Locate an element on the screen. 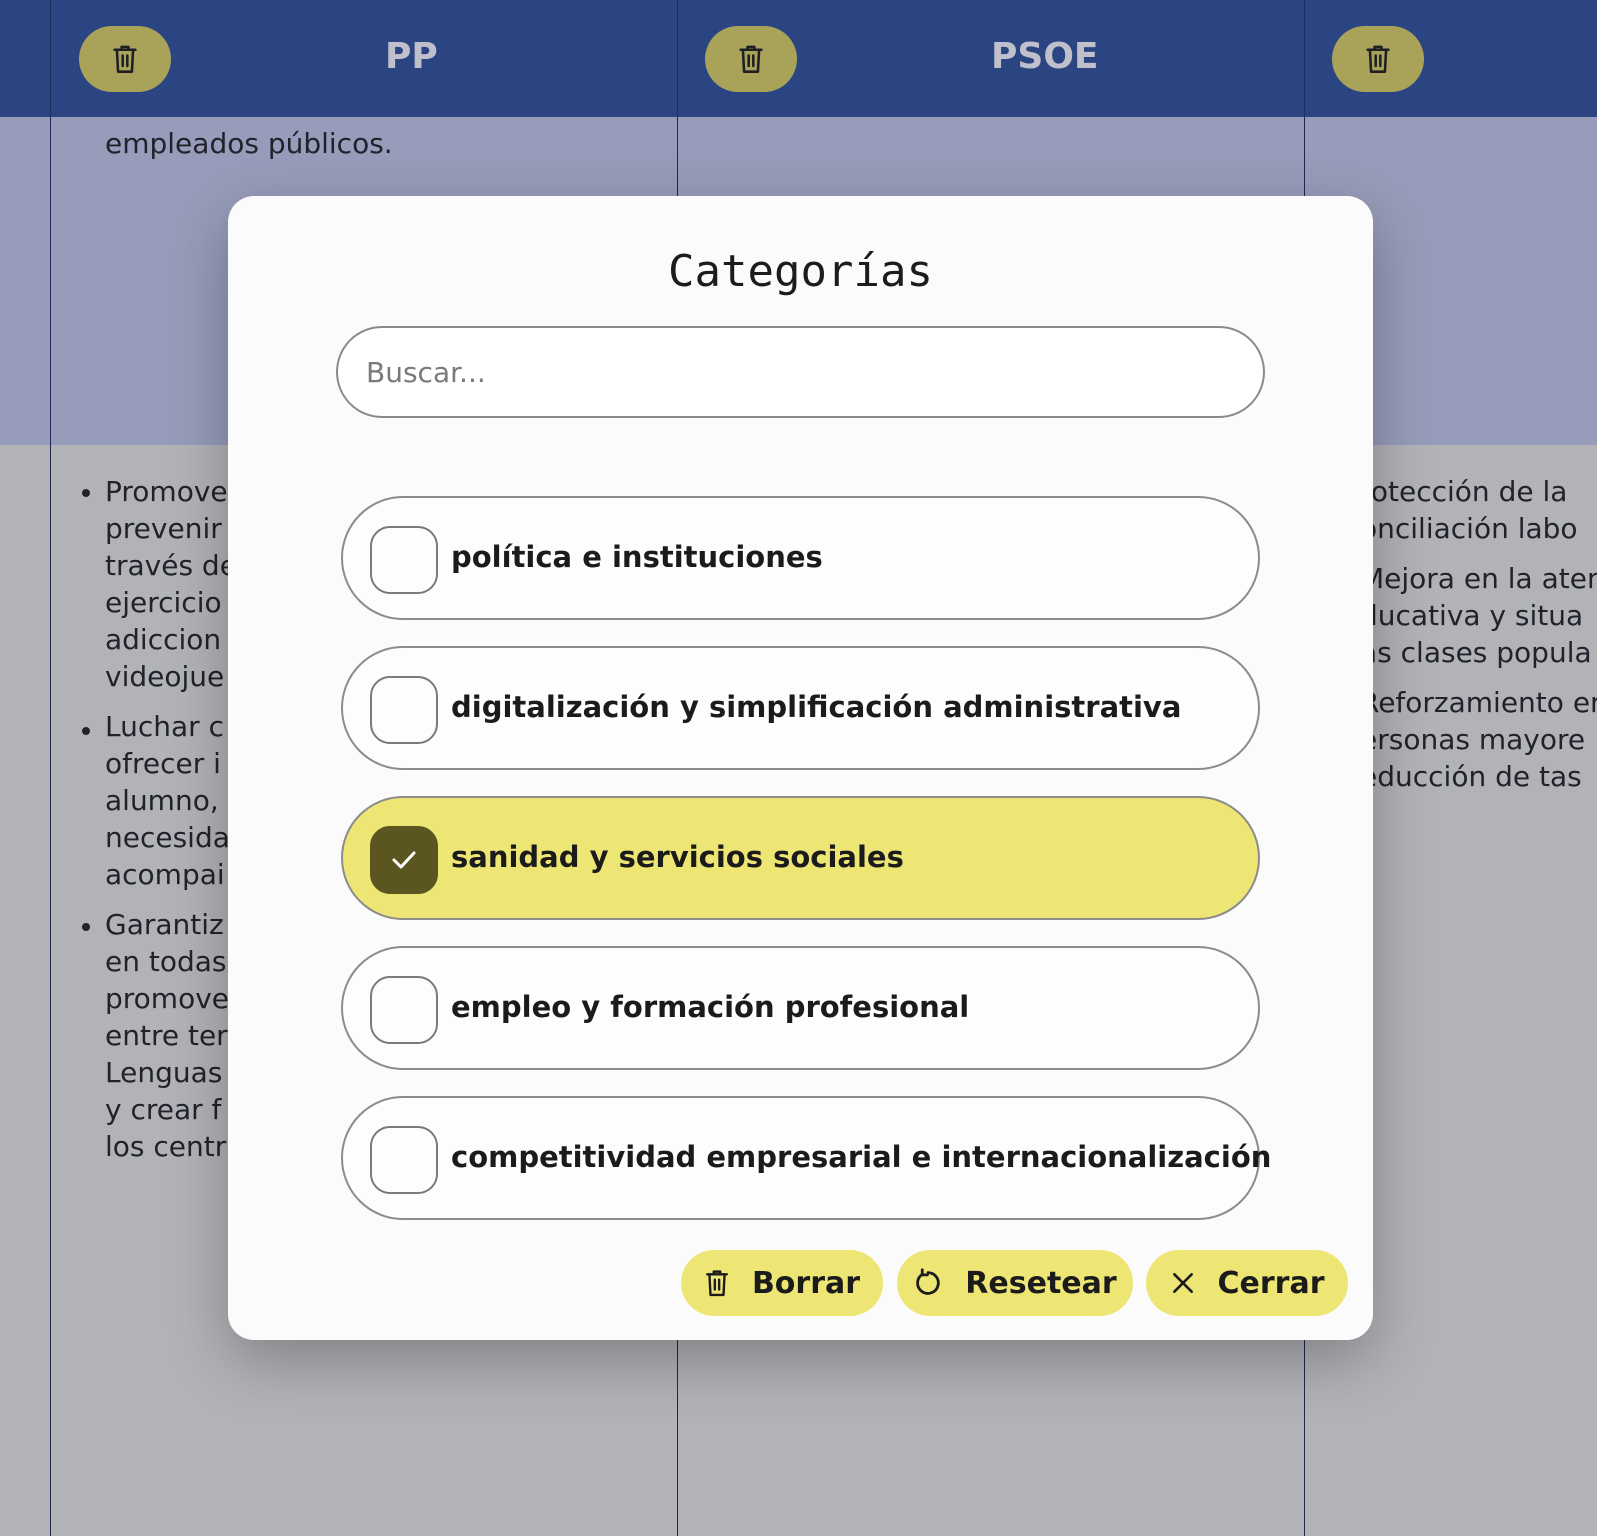  category-option: empleo y formación profesional is located at coordinates (800, 1008).